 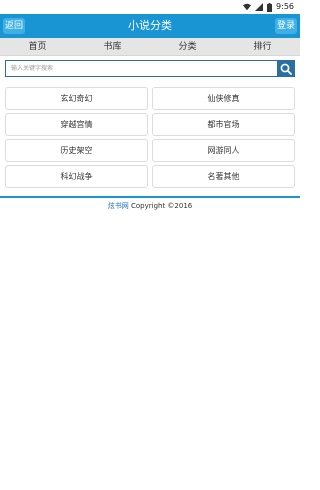 I want to click on category-time-travel: 穿越宫情, so click(x=76, y=124).